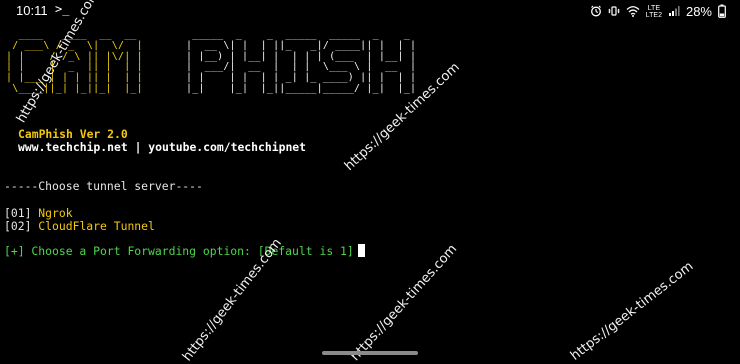  I want to click on option-label: Ngrok, so click(55, 213).